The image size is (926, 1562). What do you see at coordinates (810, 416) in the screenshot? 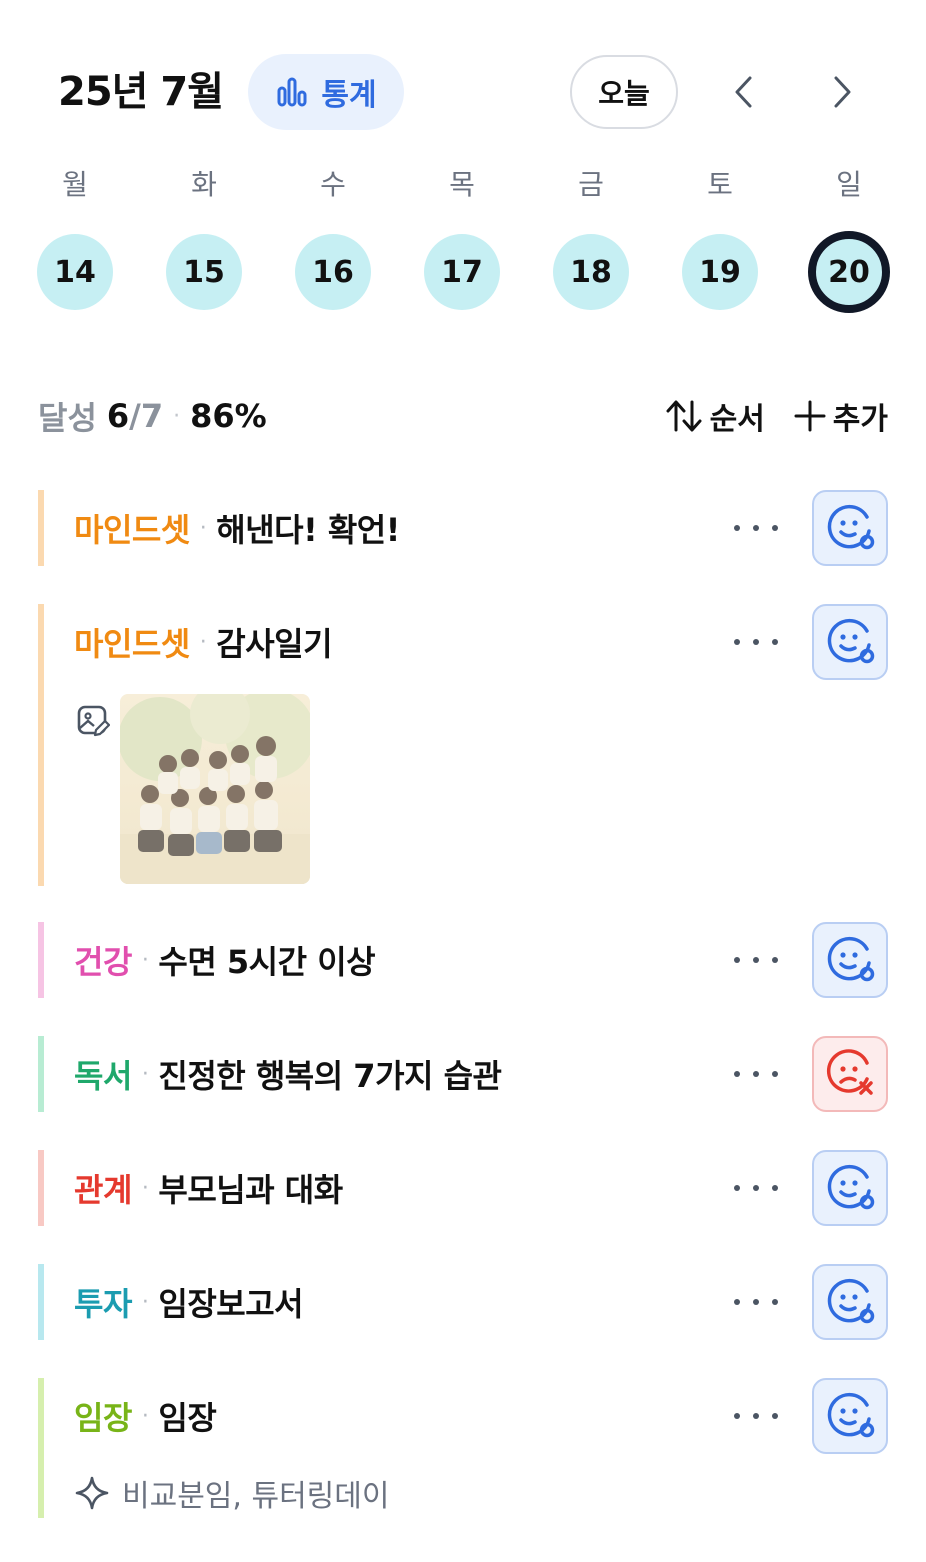
I see `plus-icon` at bounding box center [810, 416].